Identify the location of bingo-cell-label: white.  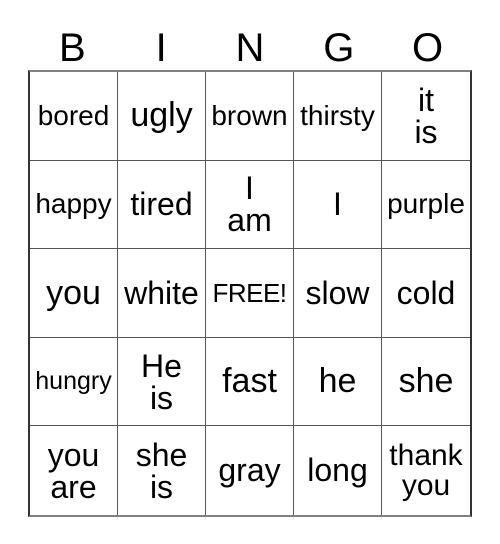
(161, 292).